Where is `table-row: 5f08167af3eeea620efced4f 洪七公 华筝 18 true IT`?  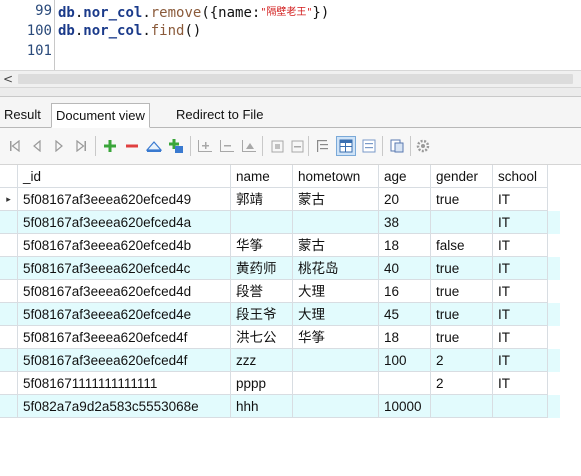
table-row: 5f08167af3eeea620efced4f 洪七公 华筝 18 true IT is located at coordinates (280, 337).